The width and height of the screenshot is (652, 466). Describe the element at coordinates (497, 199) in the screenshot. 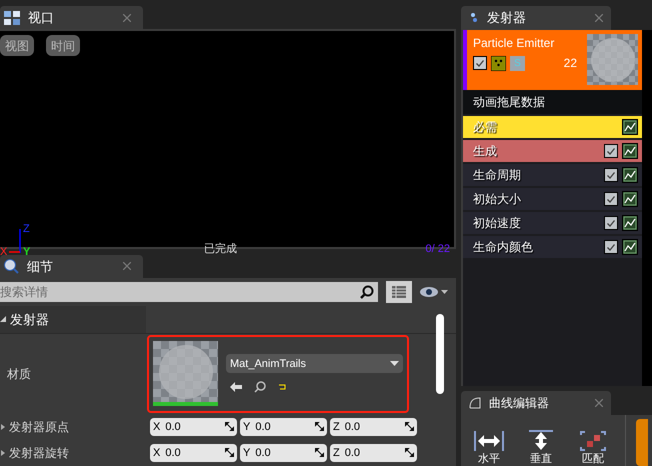

I see `module-label: 初始大小` at that location.